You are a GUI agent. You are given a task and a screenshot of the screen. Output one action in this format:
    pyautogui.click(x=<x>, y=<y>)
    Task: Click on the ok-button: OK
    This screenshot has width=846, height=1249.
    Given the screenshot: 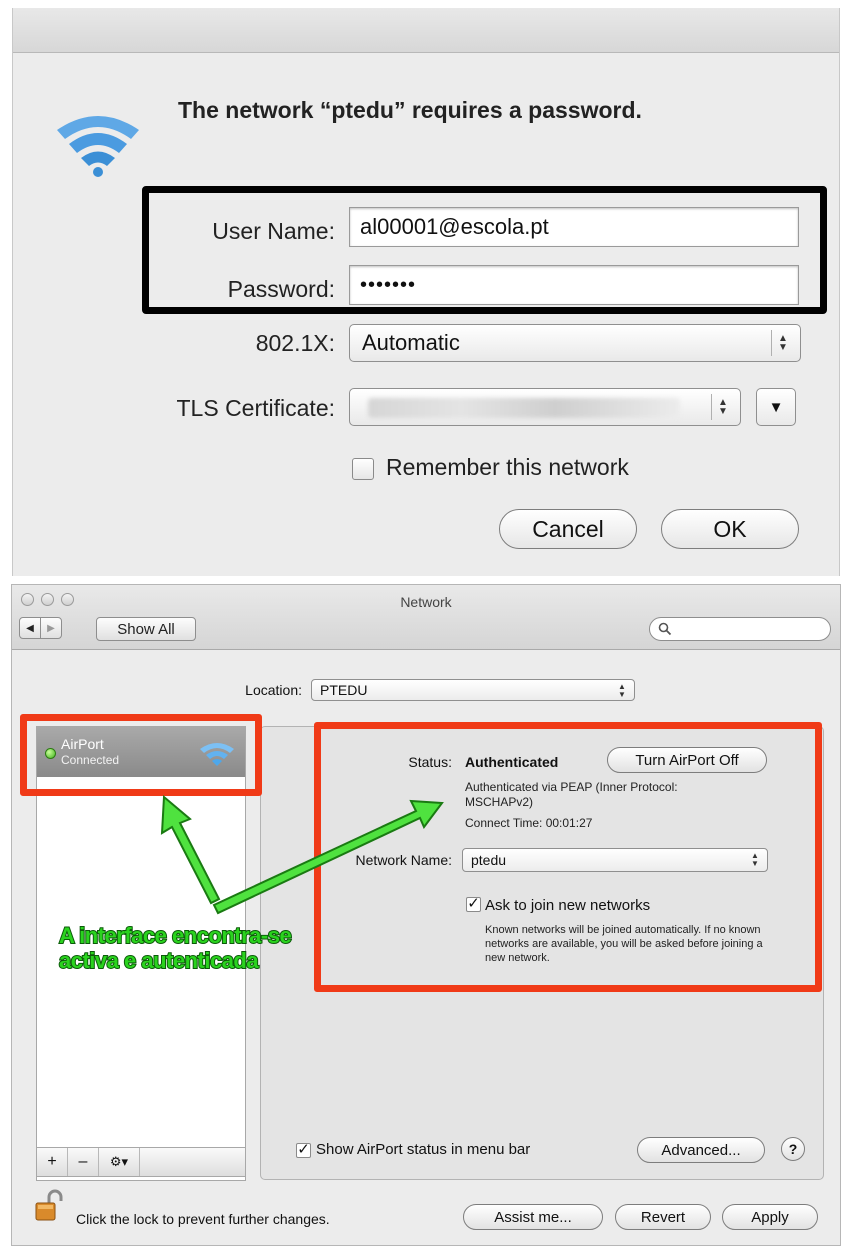 What is the action you would take?
    pyautogui.click(x=730, y=529)
    